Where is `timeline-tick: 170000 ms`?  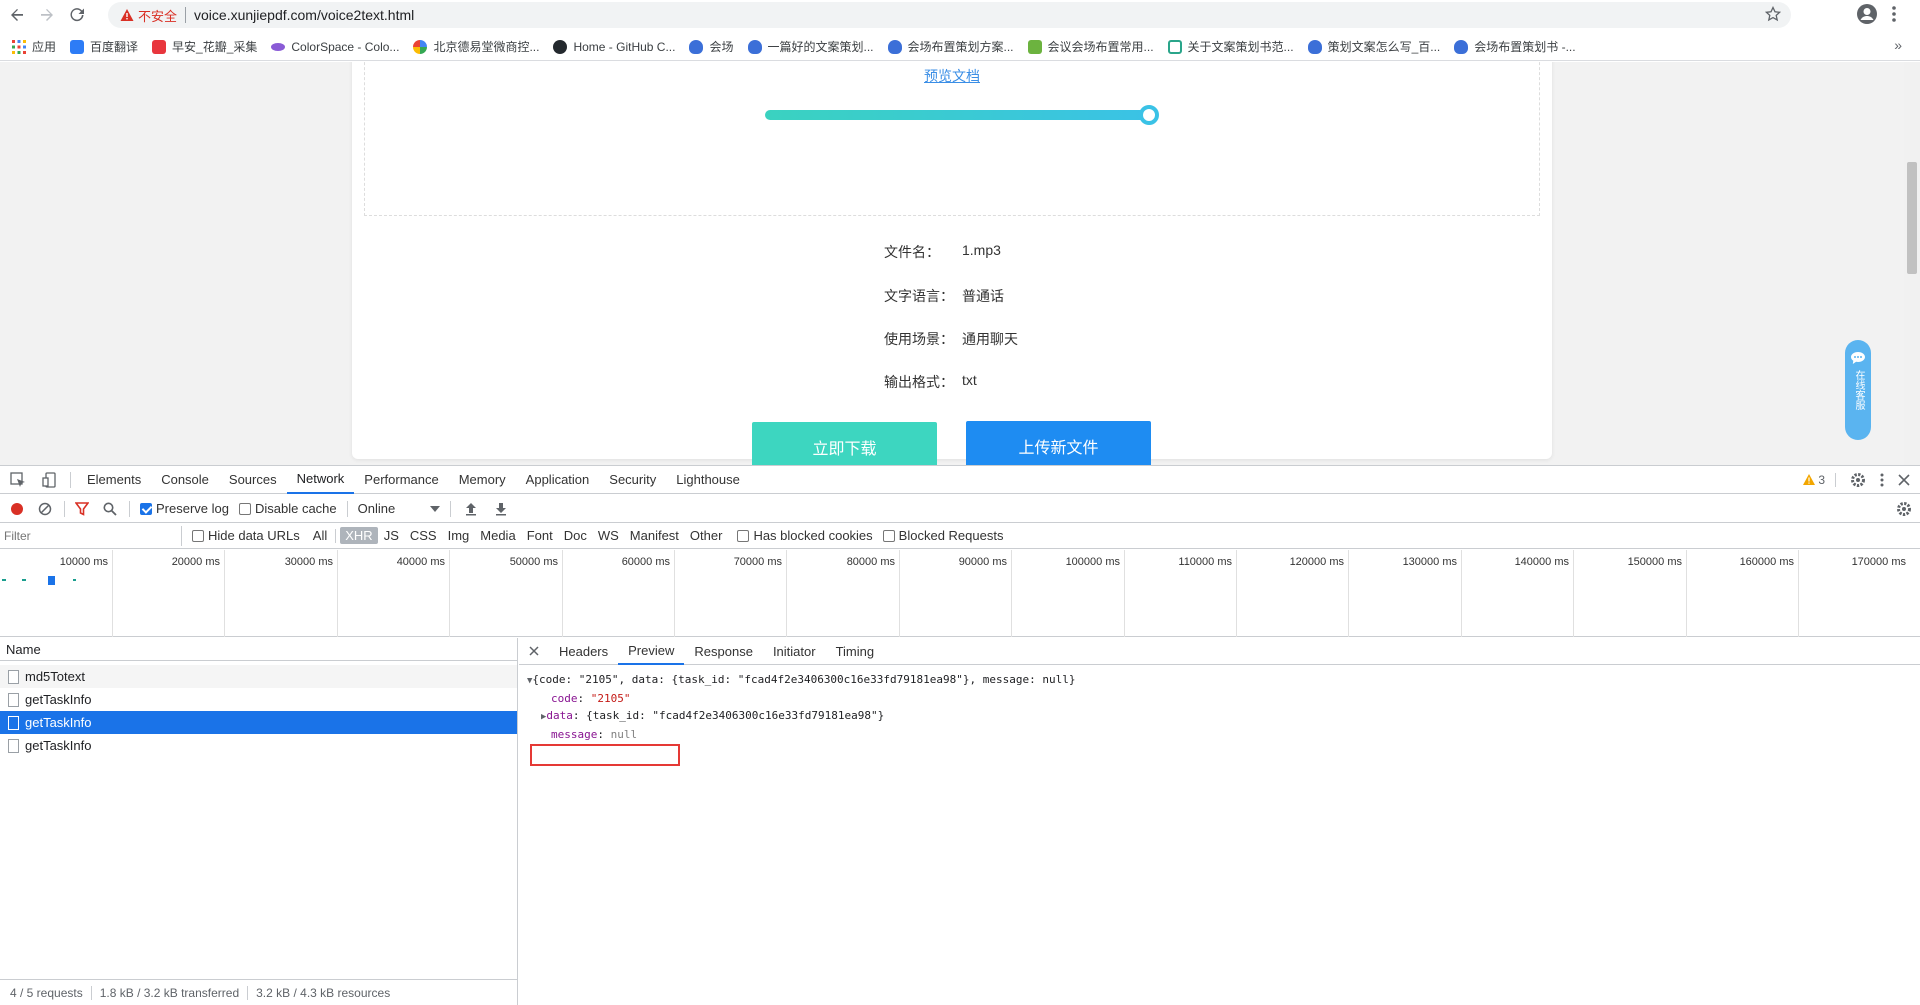 timeline-tick: 170000 ms is located at coordinates (1854, 593).